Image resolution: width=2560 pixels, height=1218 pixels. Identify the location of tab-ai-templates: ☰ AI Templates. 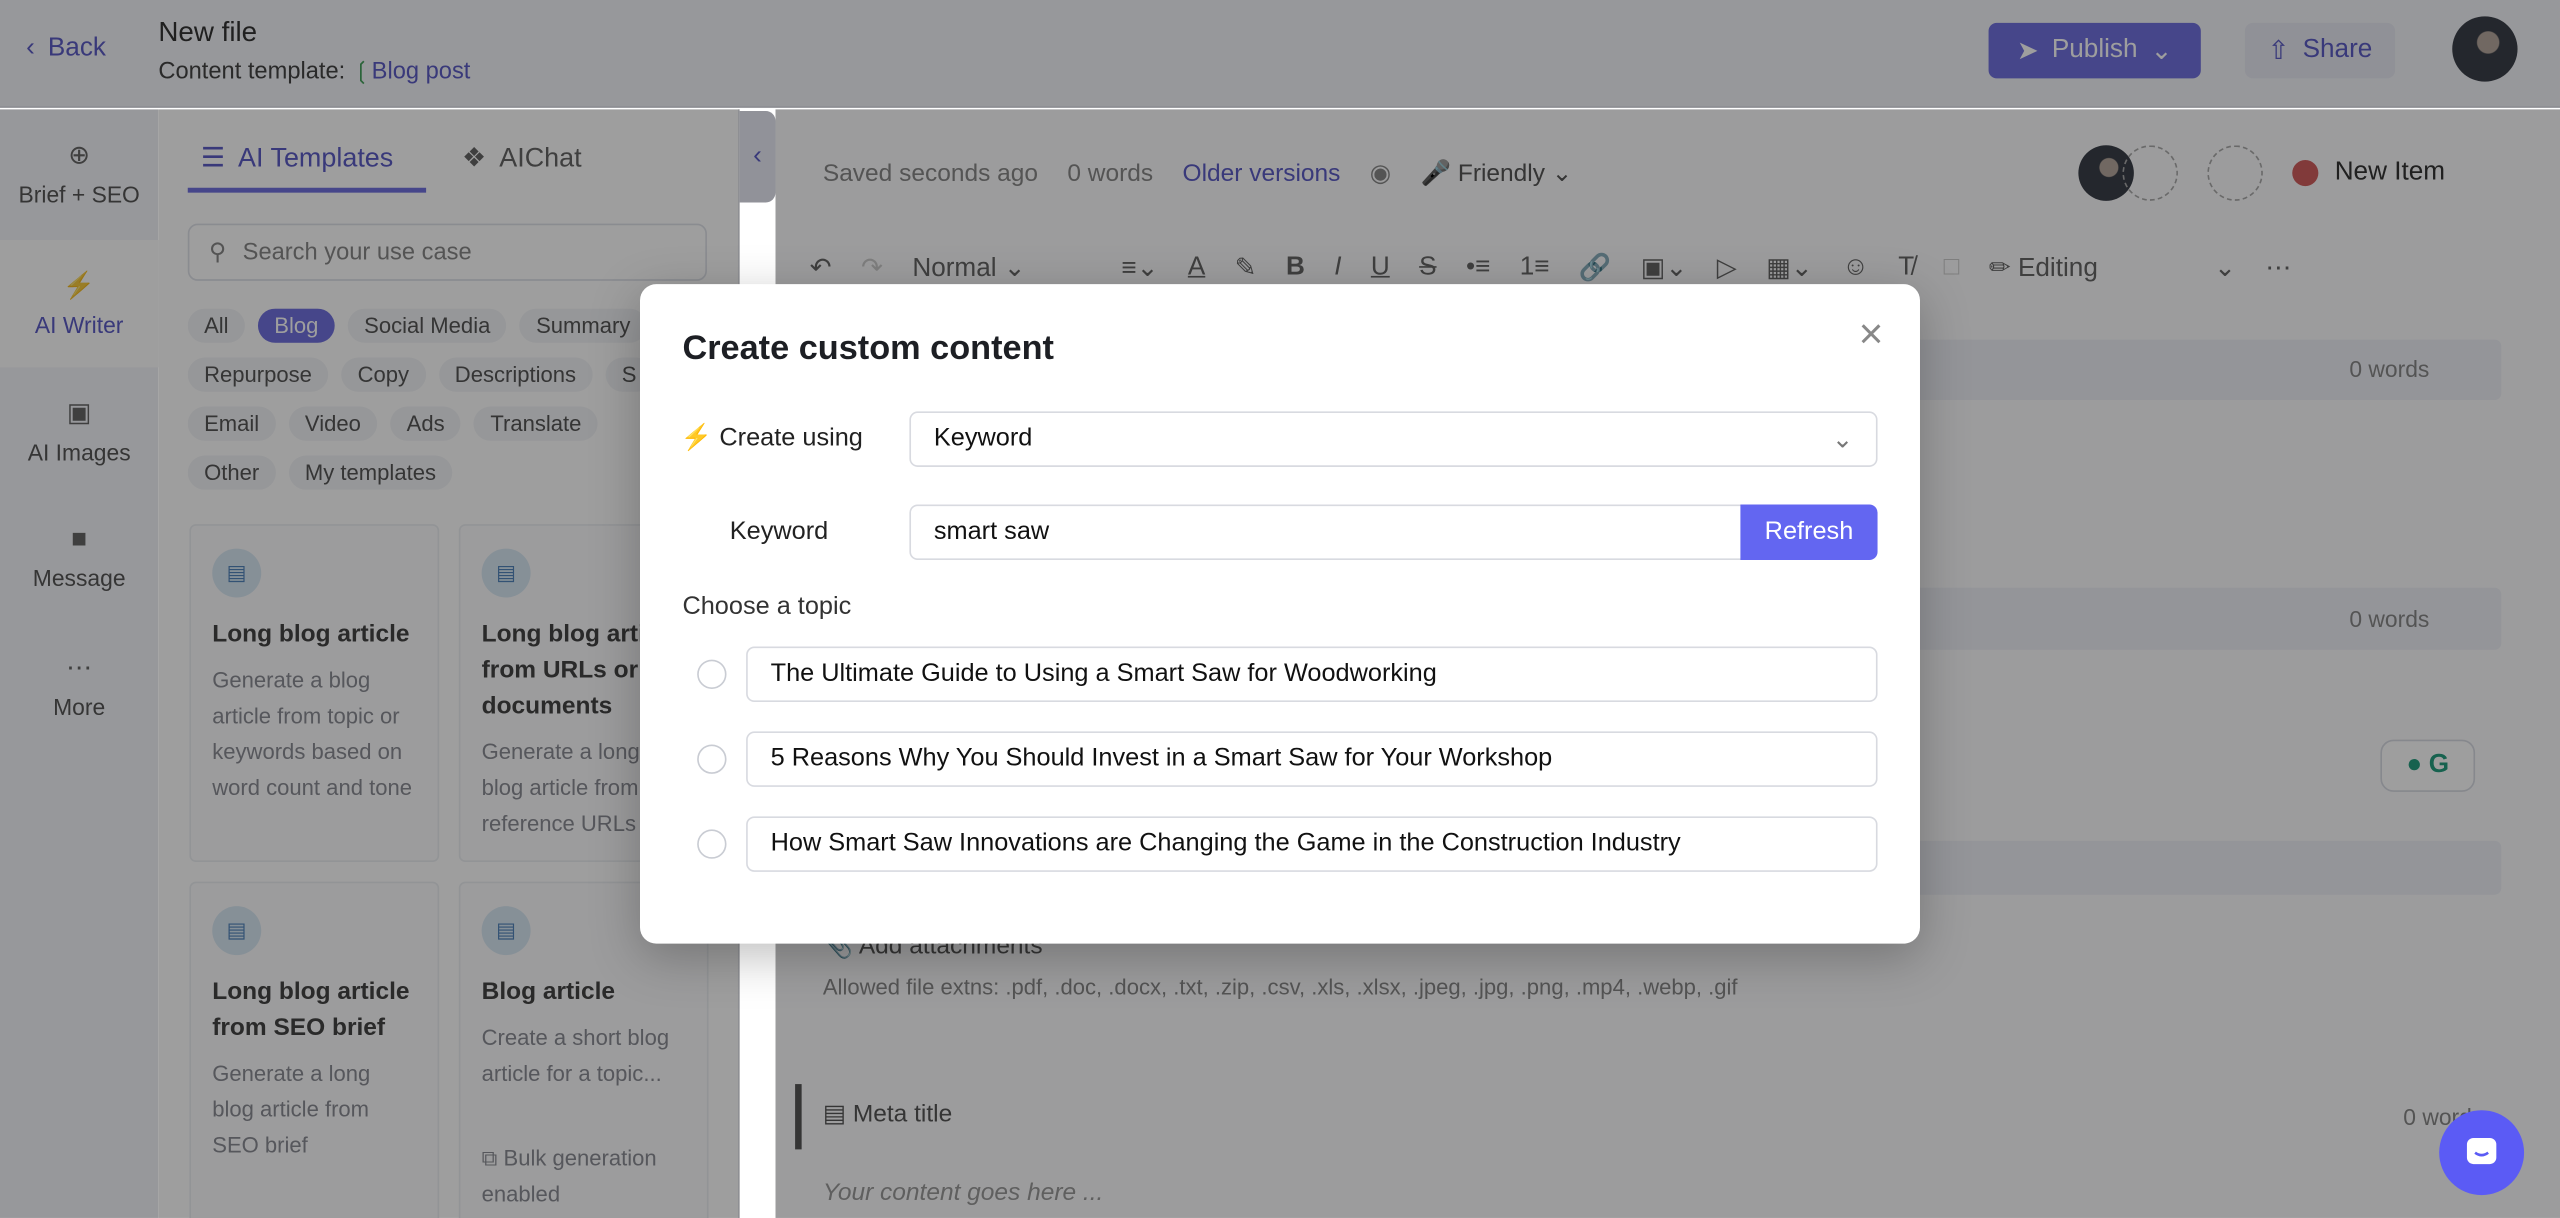
(297, 158).